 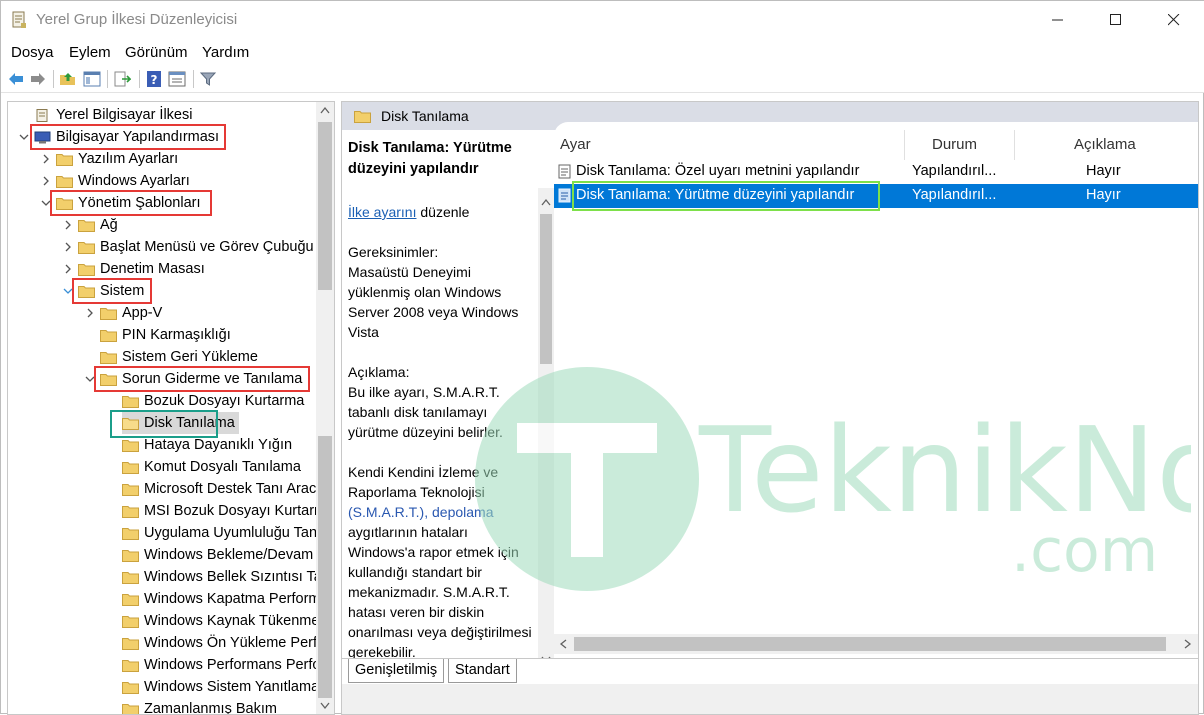 I want to click on close-icon, so click(x=1174, y=20).